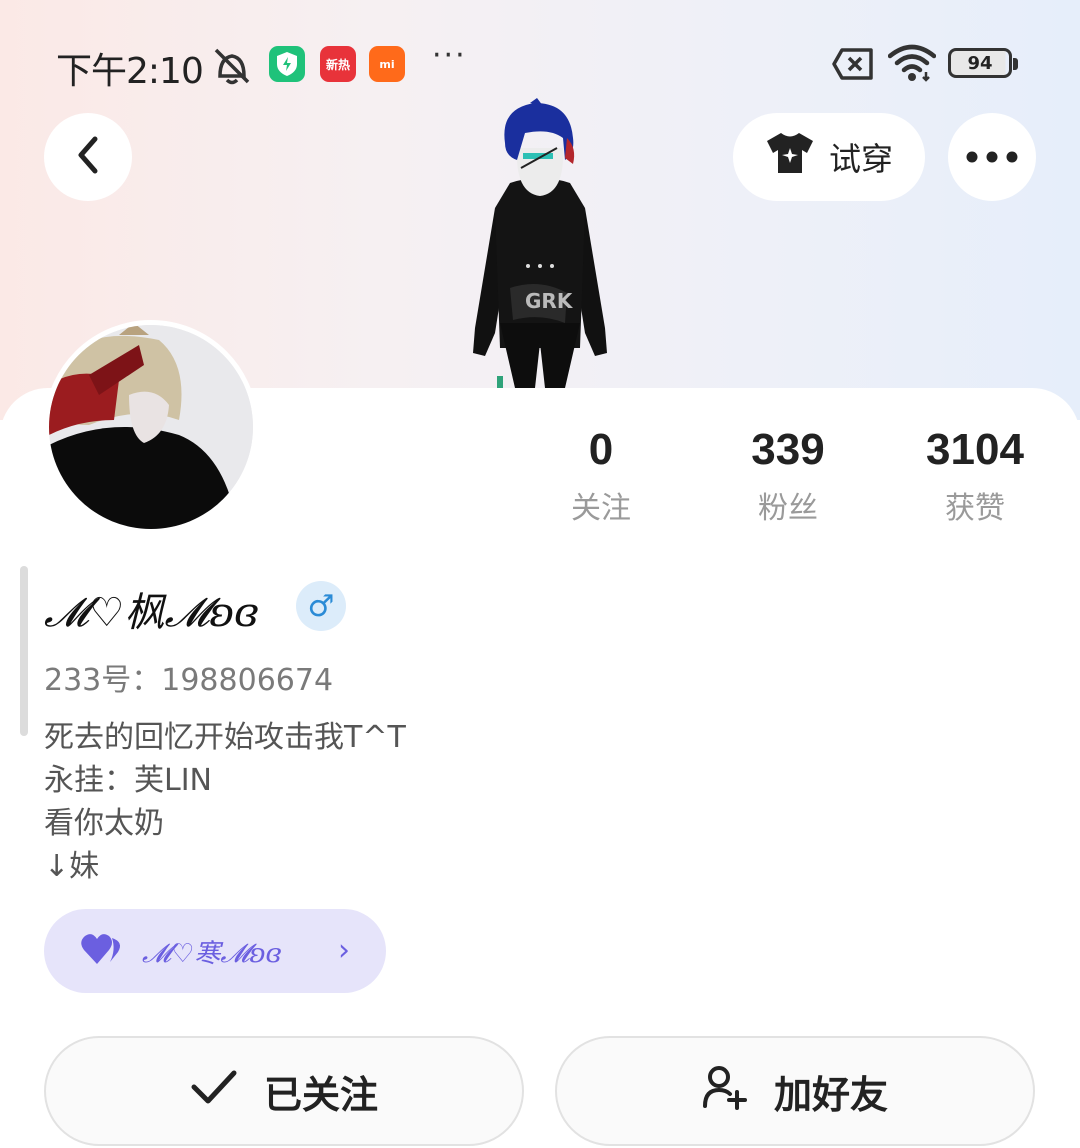  I want to click on couple-link-button: 𝓜♡寒𝓜ʚɞ ›, so click(215, 951).